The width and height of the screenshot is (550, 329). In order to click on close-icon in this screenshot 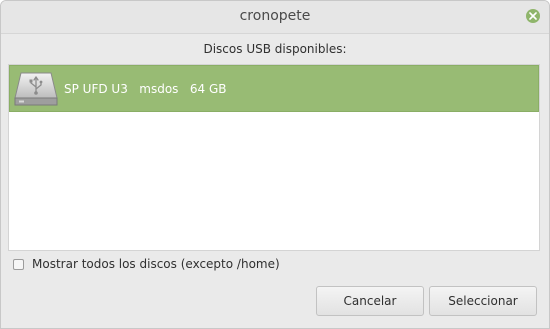, I will do `click(533, 16)`.